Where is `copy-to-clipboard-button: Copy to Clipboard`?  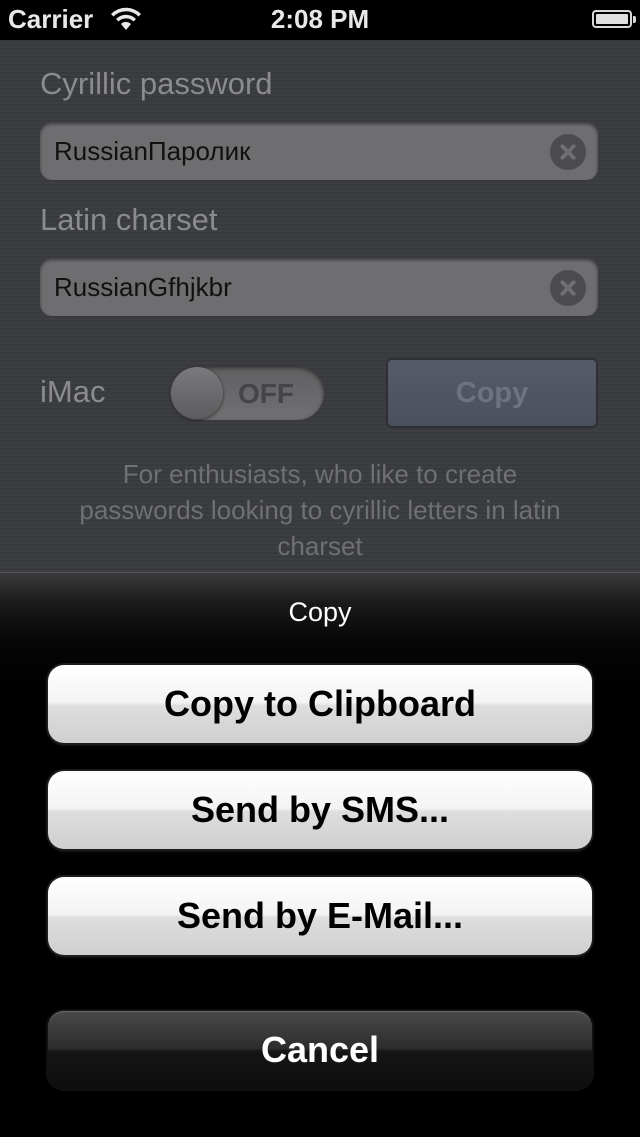 copy-to-clipboard-button: Copy to Clipboard is located at coordinates (320, 704).